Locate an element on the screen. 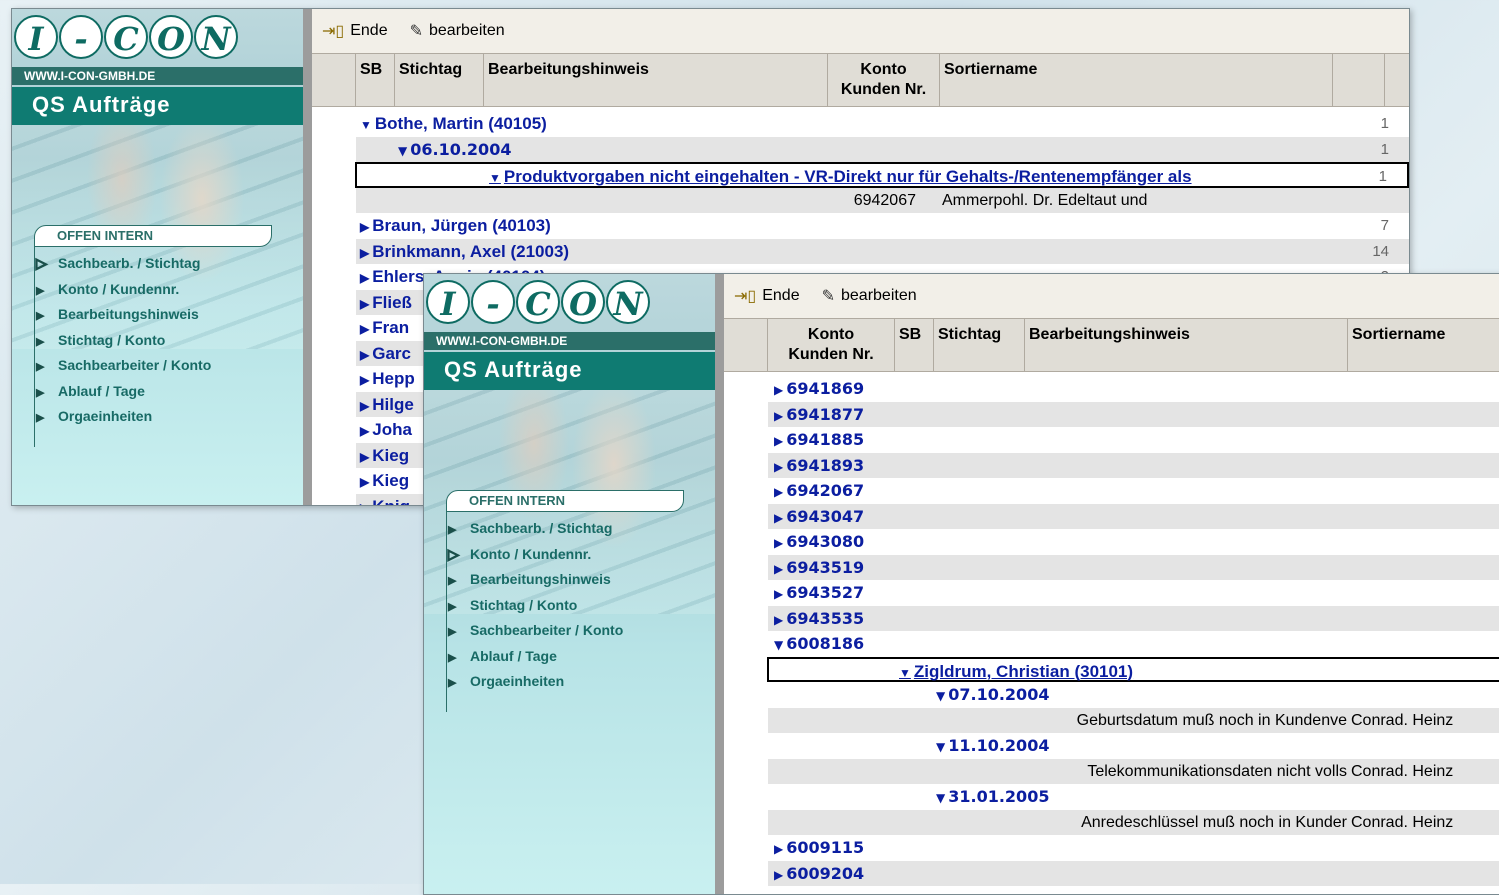  tree-row: ▶ 6943535 is located at coordinates (1111, 618).